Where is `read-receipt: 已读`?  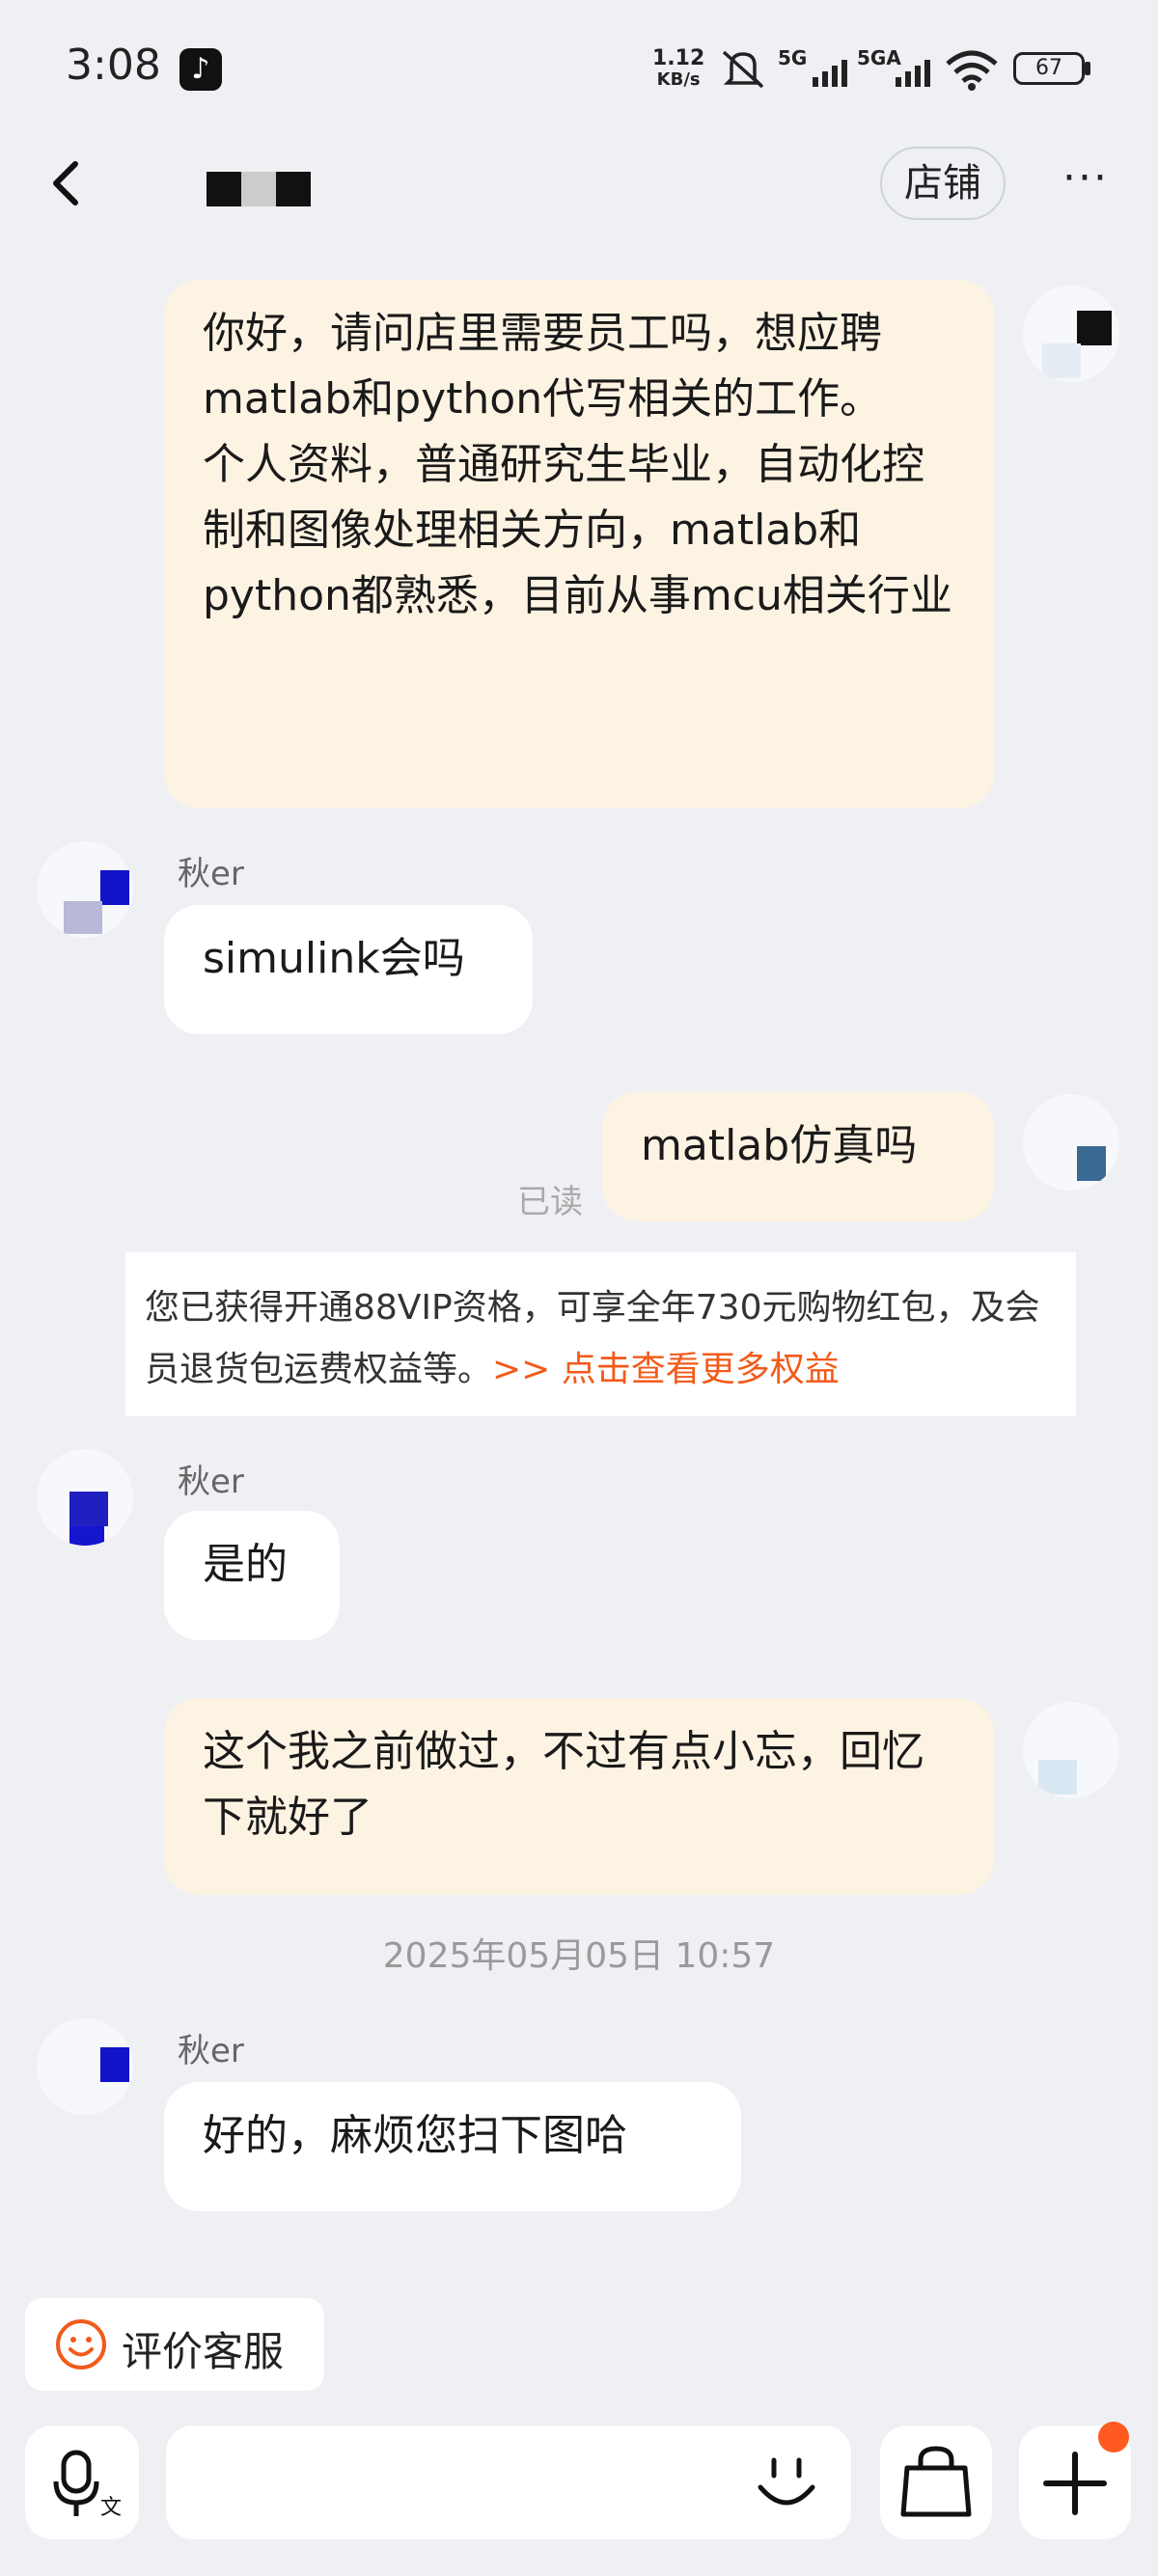
read-receipt: 已读 is located at coordinates (550, 1202).